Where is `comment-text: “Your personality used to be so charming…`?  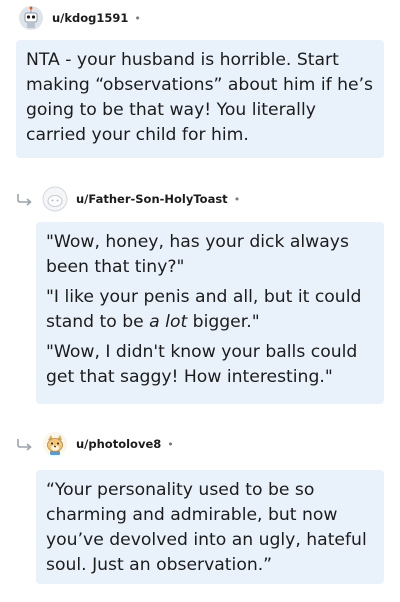
comment-text: “Your personality used to be so charming… is located at coordinates (206, 527).